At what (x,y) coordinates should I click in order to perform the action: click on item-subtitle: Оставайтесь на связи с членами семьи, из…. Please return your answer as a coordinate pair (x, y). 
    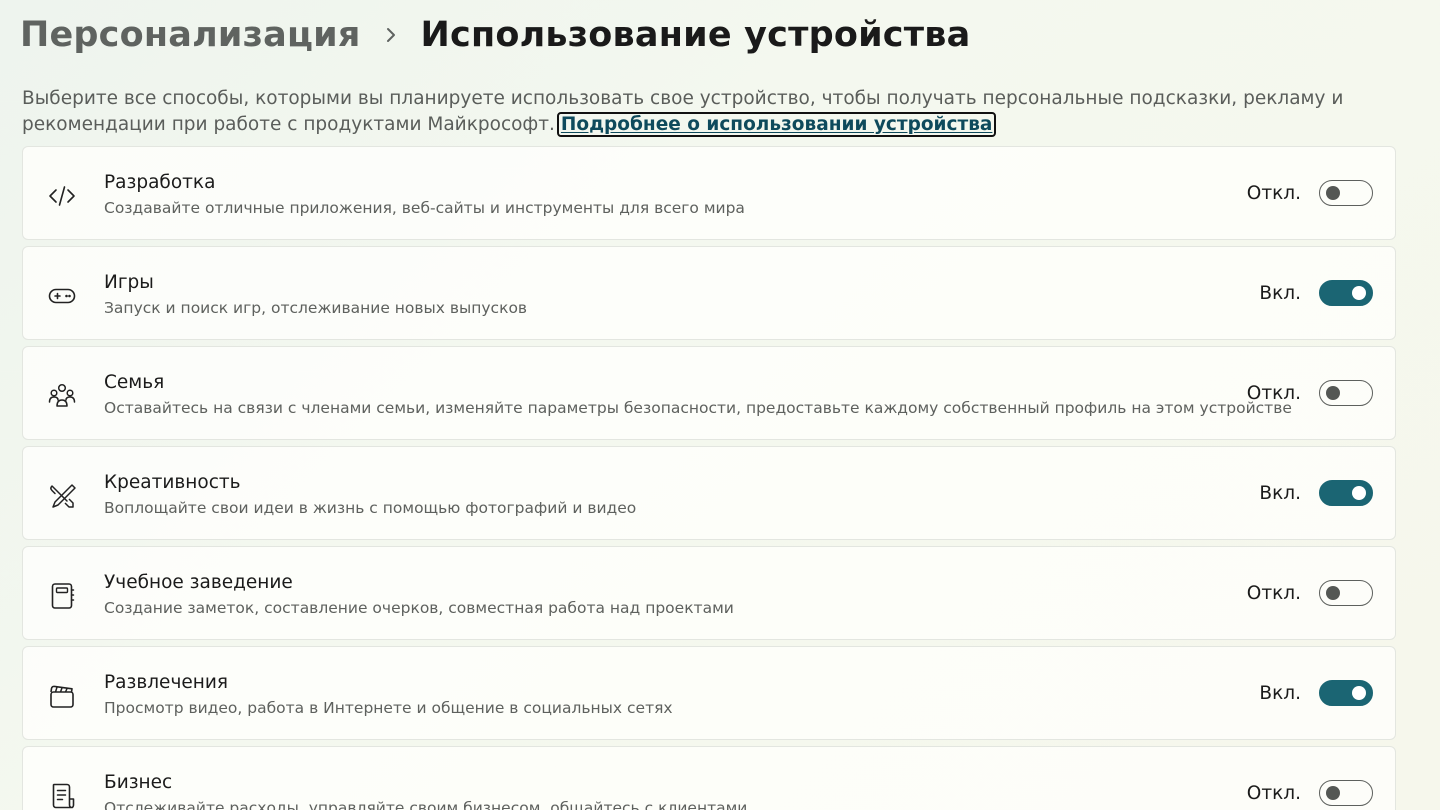
    Looking at the image, I should click on (698, 408).